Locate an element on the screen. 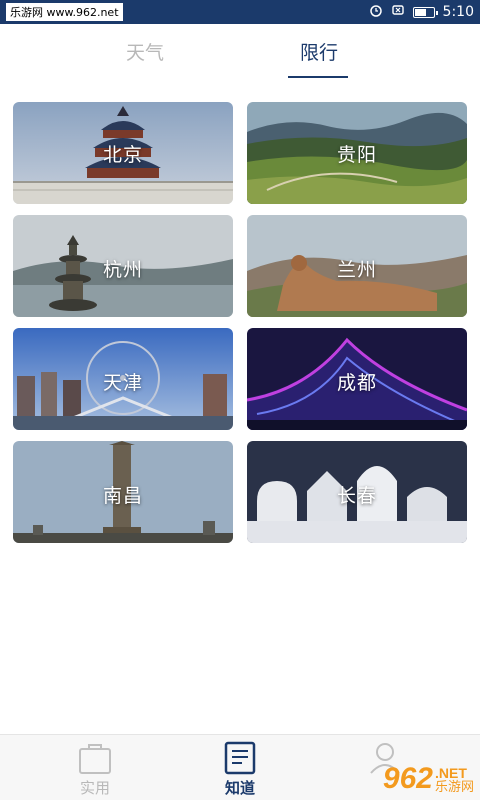 The width and height of the screenshot is (480, 800). nav-item-know: 知道 is located at coordinates (240, 769).